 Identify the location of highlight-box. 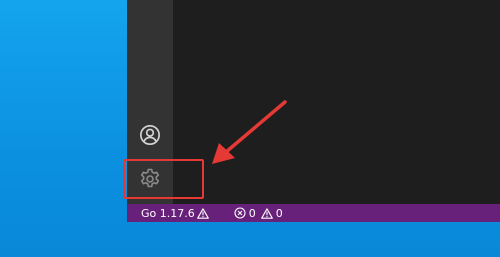
(163, 179).